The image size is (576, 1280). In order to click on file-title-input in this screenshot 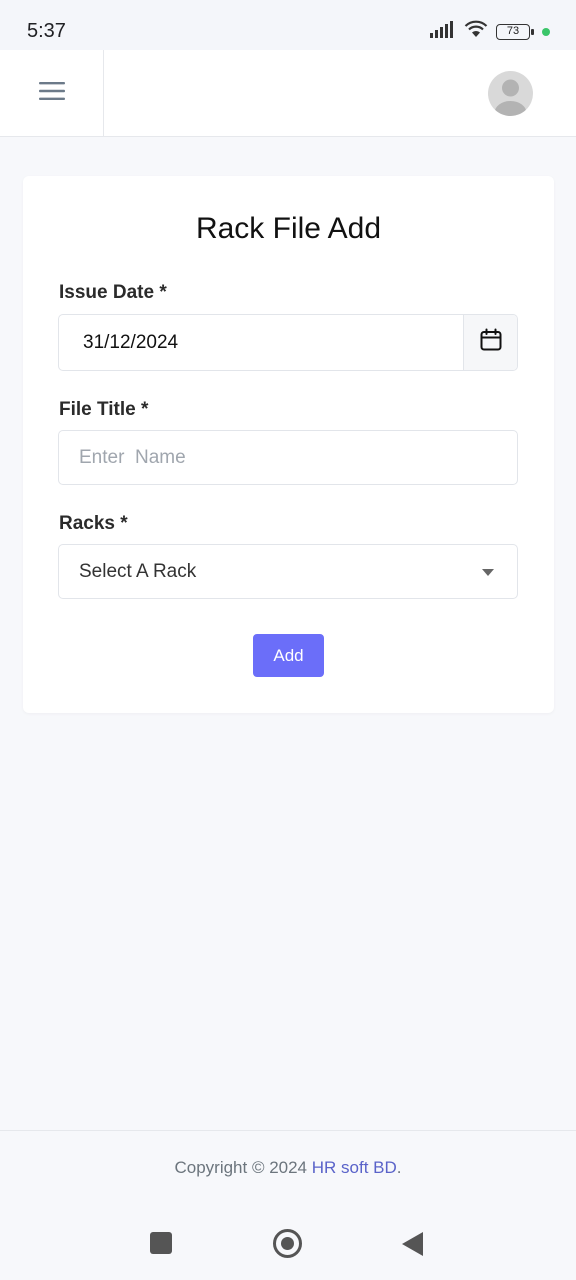, I will do `click(288, 457)`.